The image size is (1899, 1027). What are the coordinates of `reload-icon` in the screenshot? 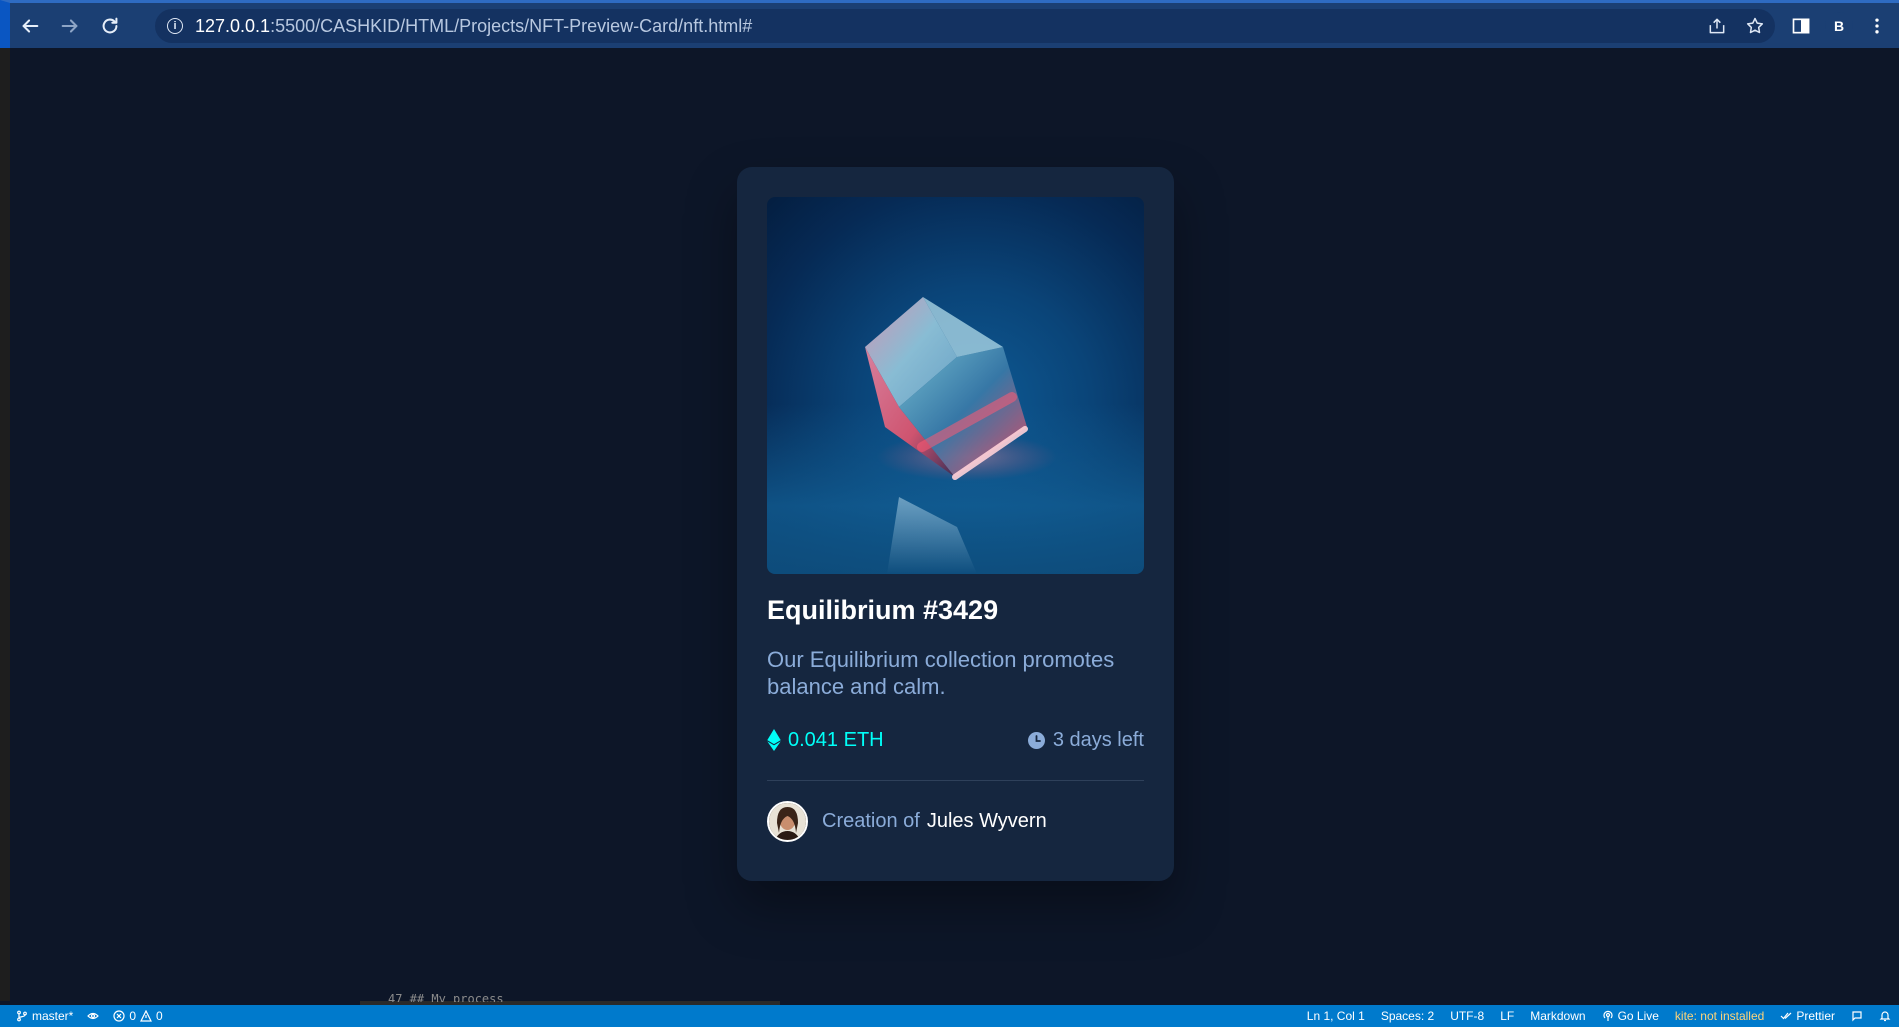 It's located at (110, 25).